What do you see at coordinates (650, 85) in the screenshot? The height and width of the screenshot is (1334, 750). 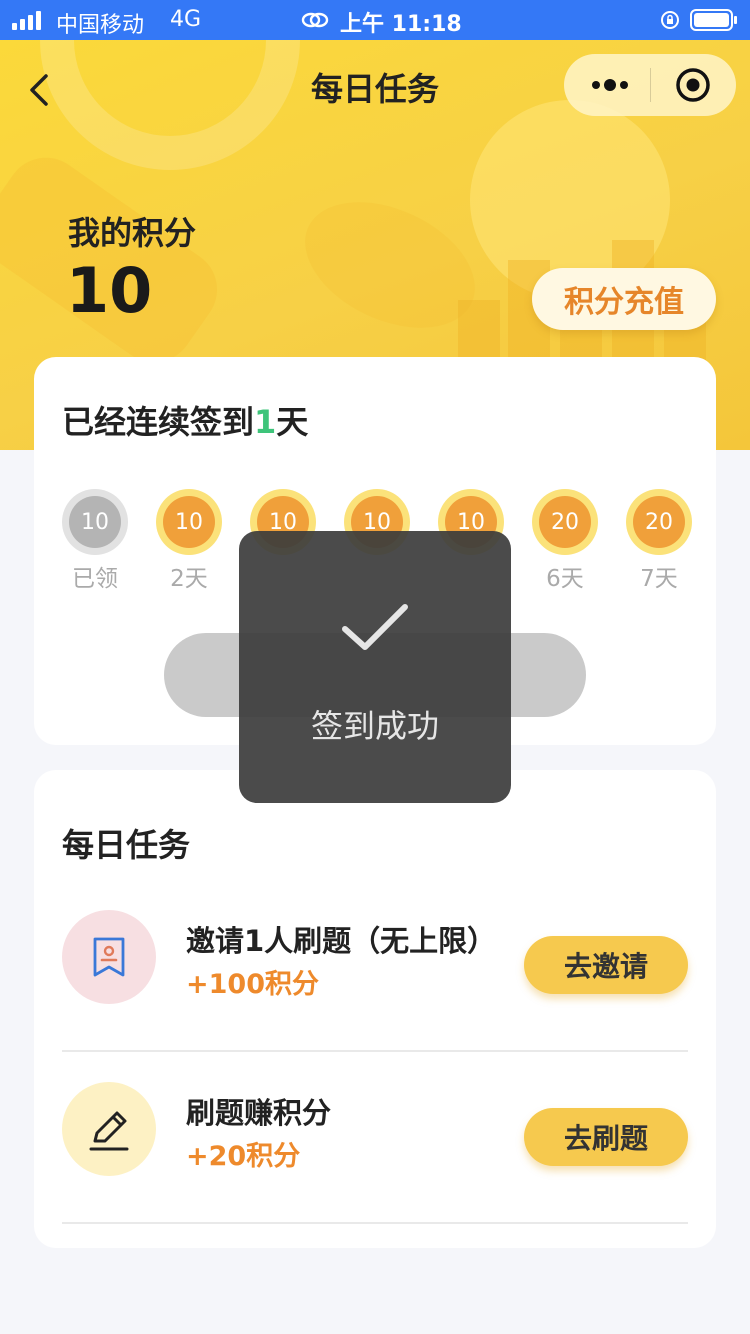 I see `mini-program-capsule` at bounding box center [650, 85].